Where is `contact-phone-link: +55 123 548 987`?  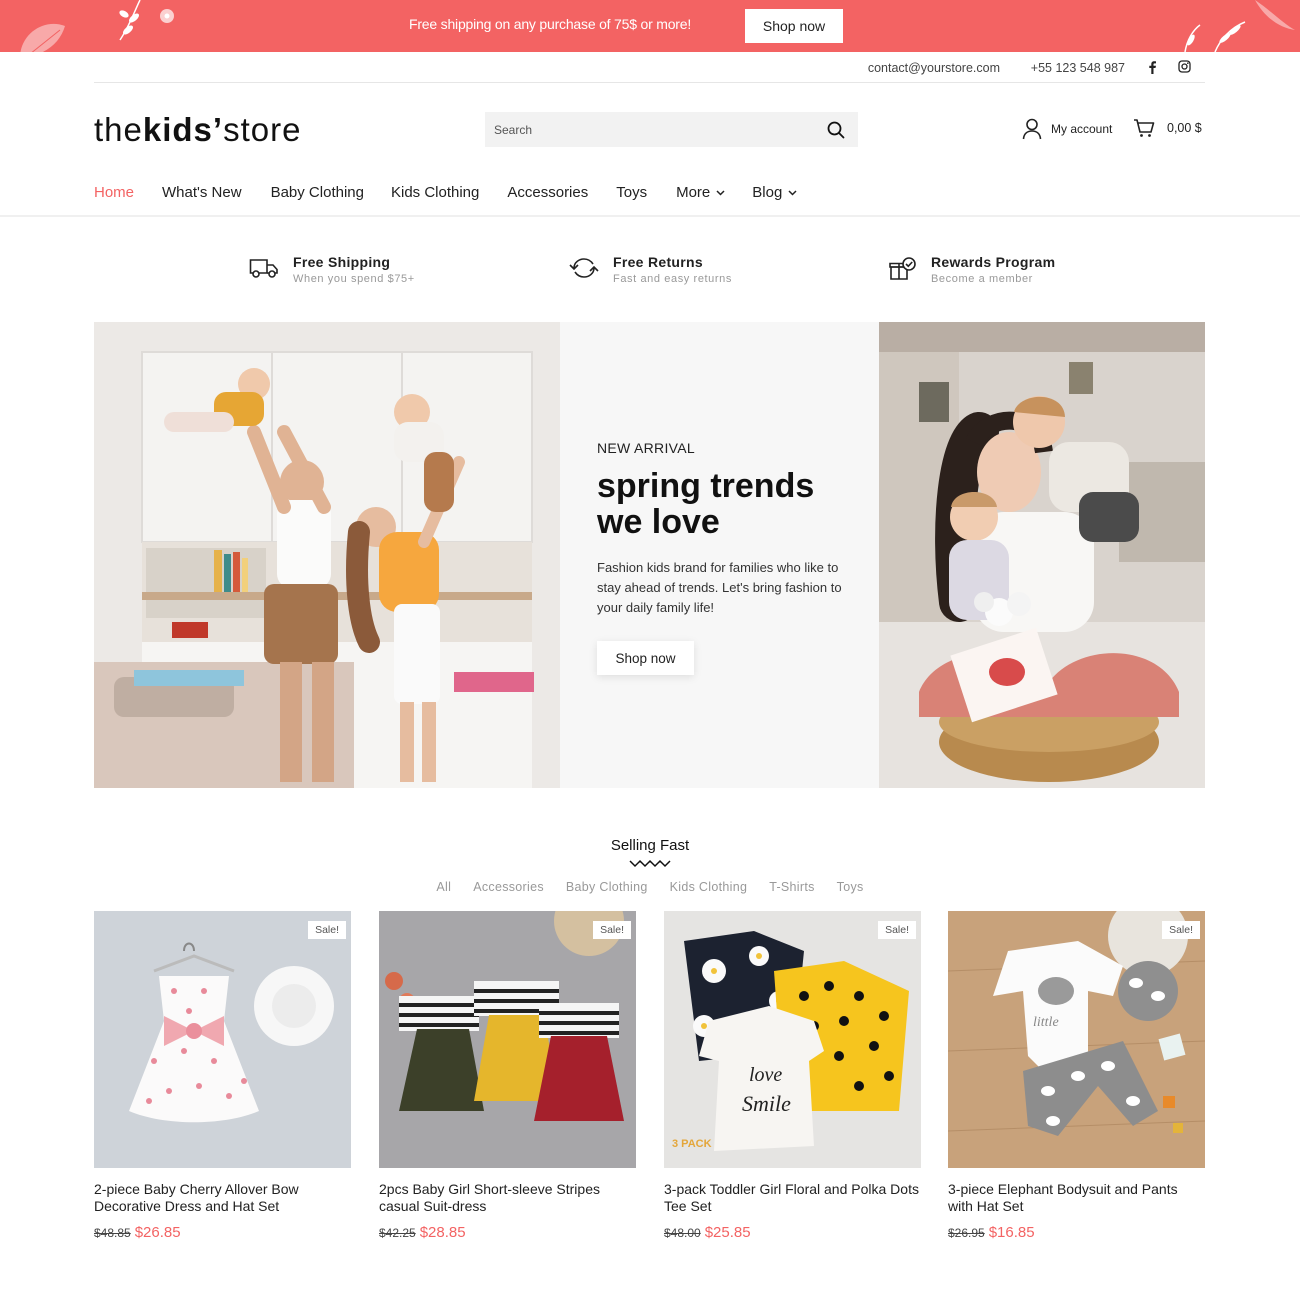 contact-phone-link: +55 123 548 987 is located at coordinates (1078, 68).